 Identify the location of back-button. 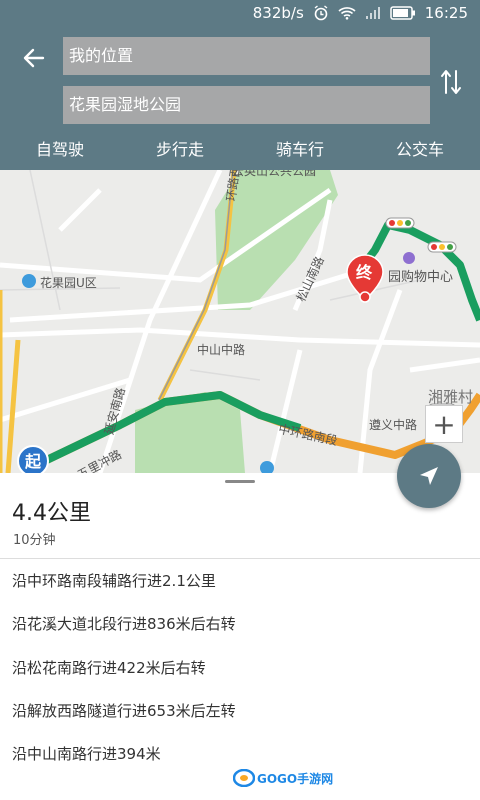
(34, 58).